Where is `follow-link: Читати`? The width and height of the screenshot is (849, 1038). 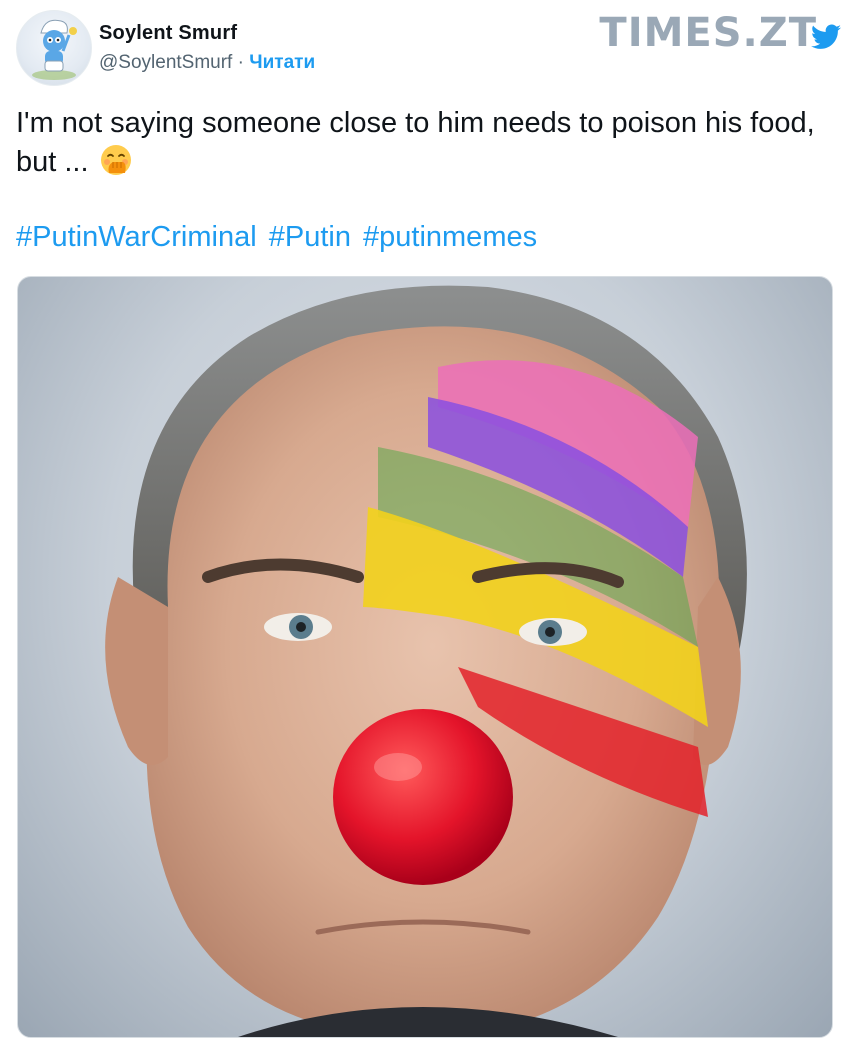 follow-link: Читати is located at coordinates (282, 62).